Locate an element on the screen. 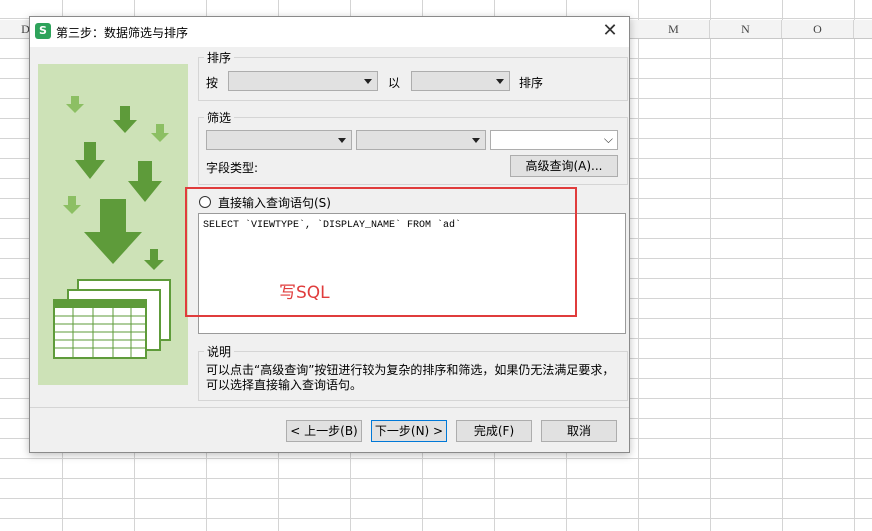 The height and width of the screenshot is (531, 872). filter-operator-select is located at coordinates (421, 140).